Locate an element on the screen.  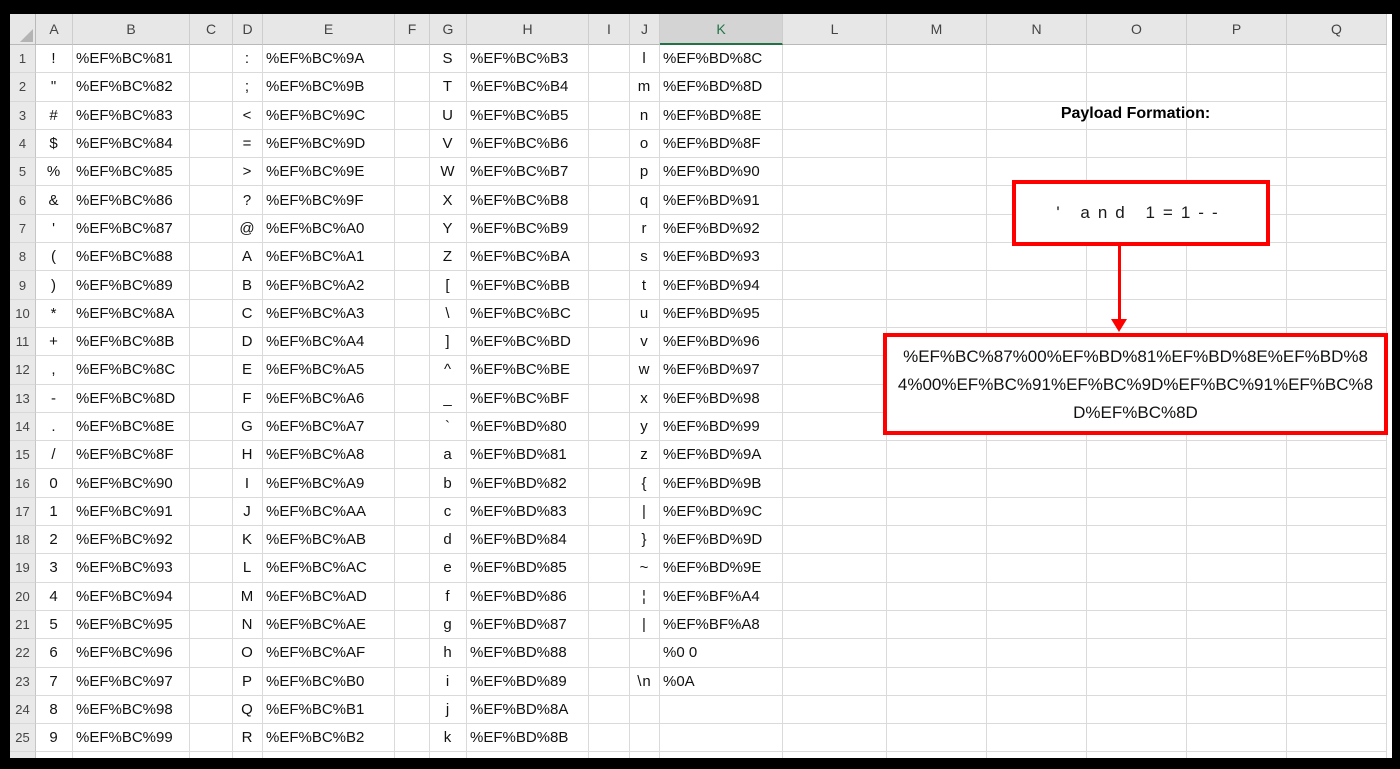
down-arrowhead-icon is located at coordinates (1119, 325).